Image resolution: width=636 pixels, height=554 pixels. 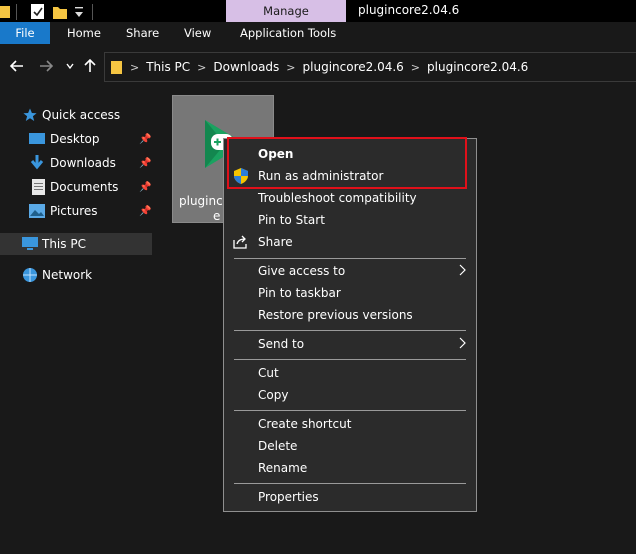 I want to click on tab-view: View, so click(x=197, y=33).